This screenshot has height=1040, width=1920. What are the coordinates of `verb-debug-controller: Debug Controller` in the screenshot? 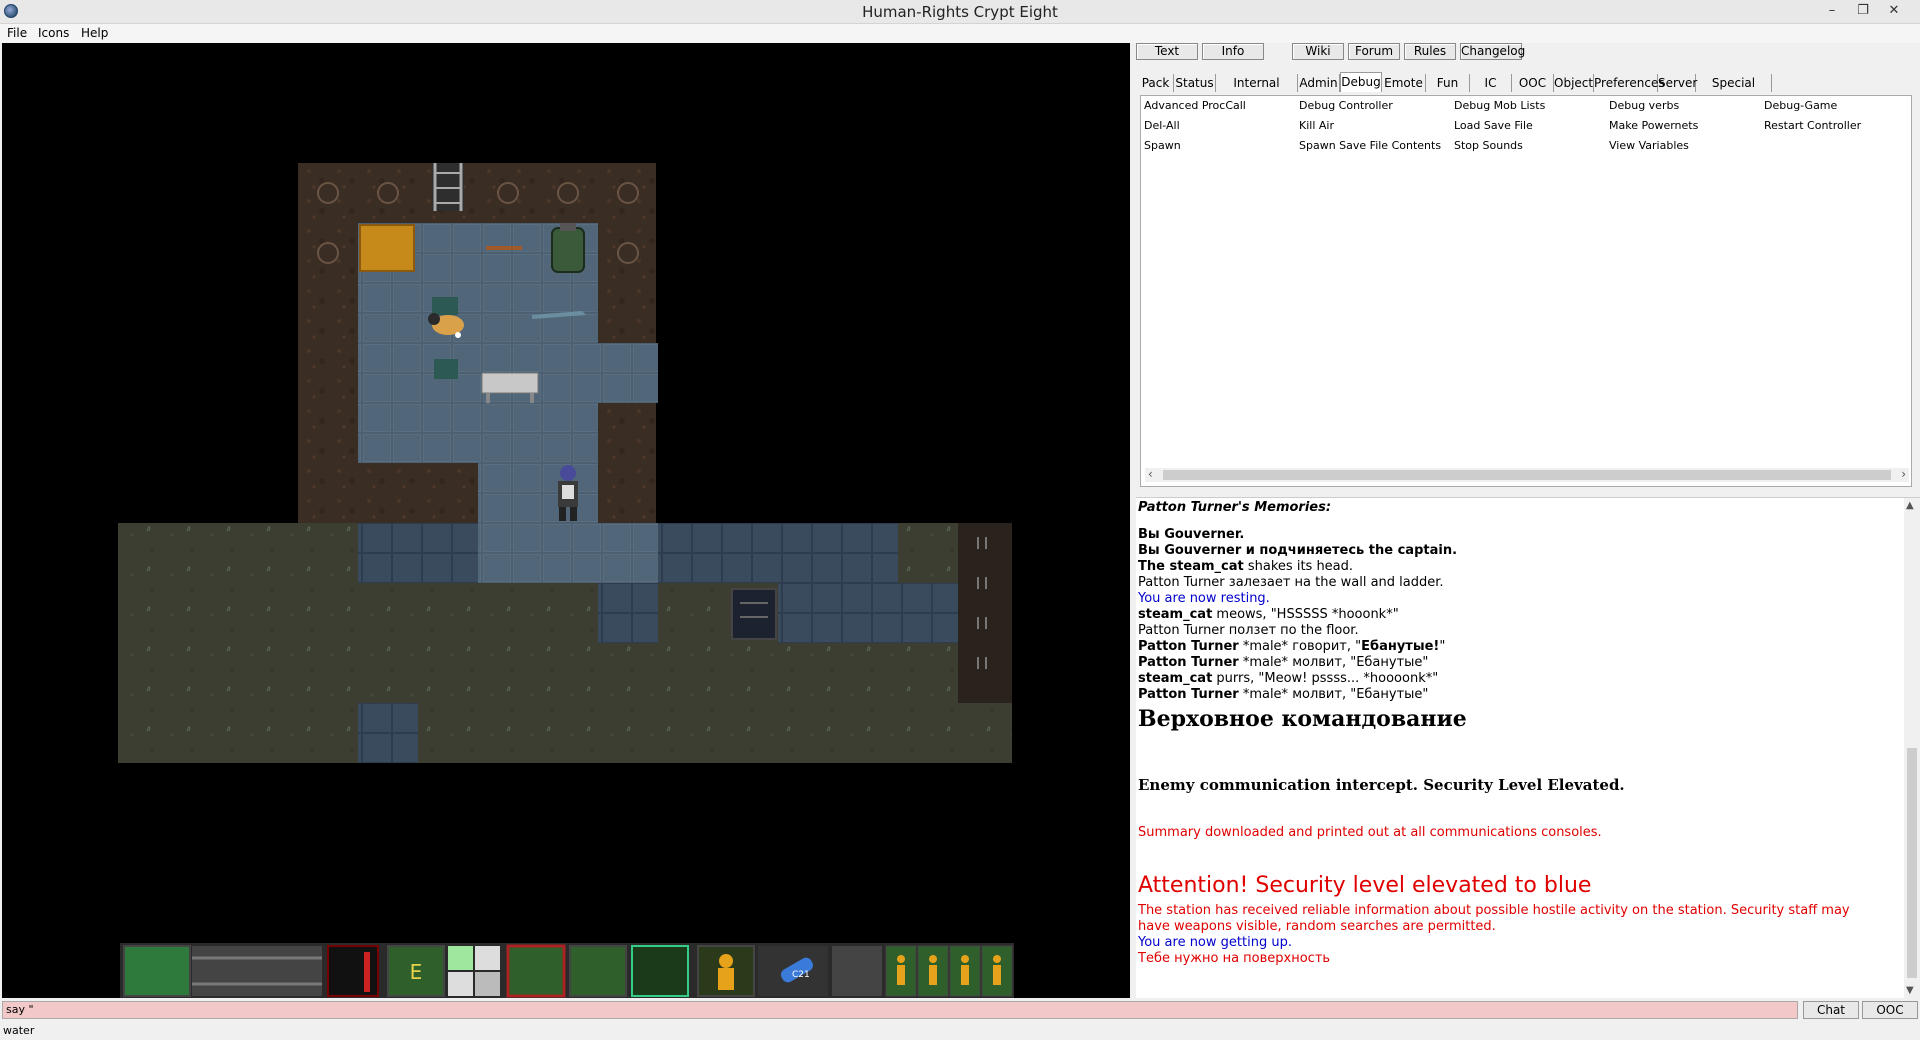 It's located at (1346, 105).